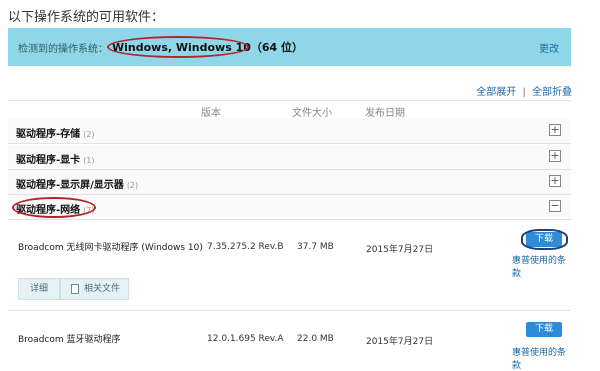  What do you see at coordinates (289, 47) in the screenshot?
I see `os-banner: 检测到的操作系统： Windows, Windows 10（64 位） 更改` at bounding box center [289, 47].